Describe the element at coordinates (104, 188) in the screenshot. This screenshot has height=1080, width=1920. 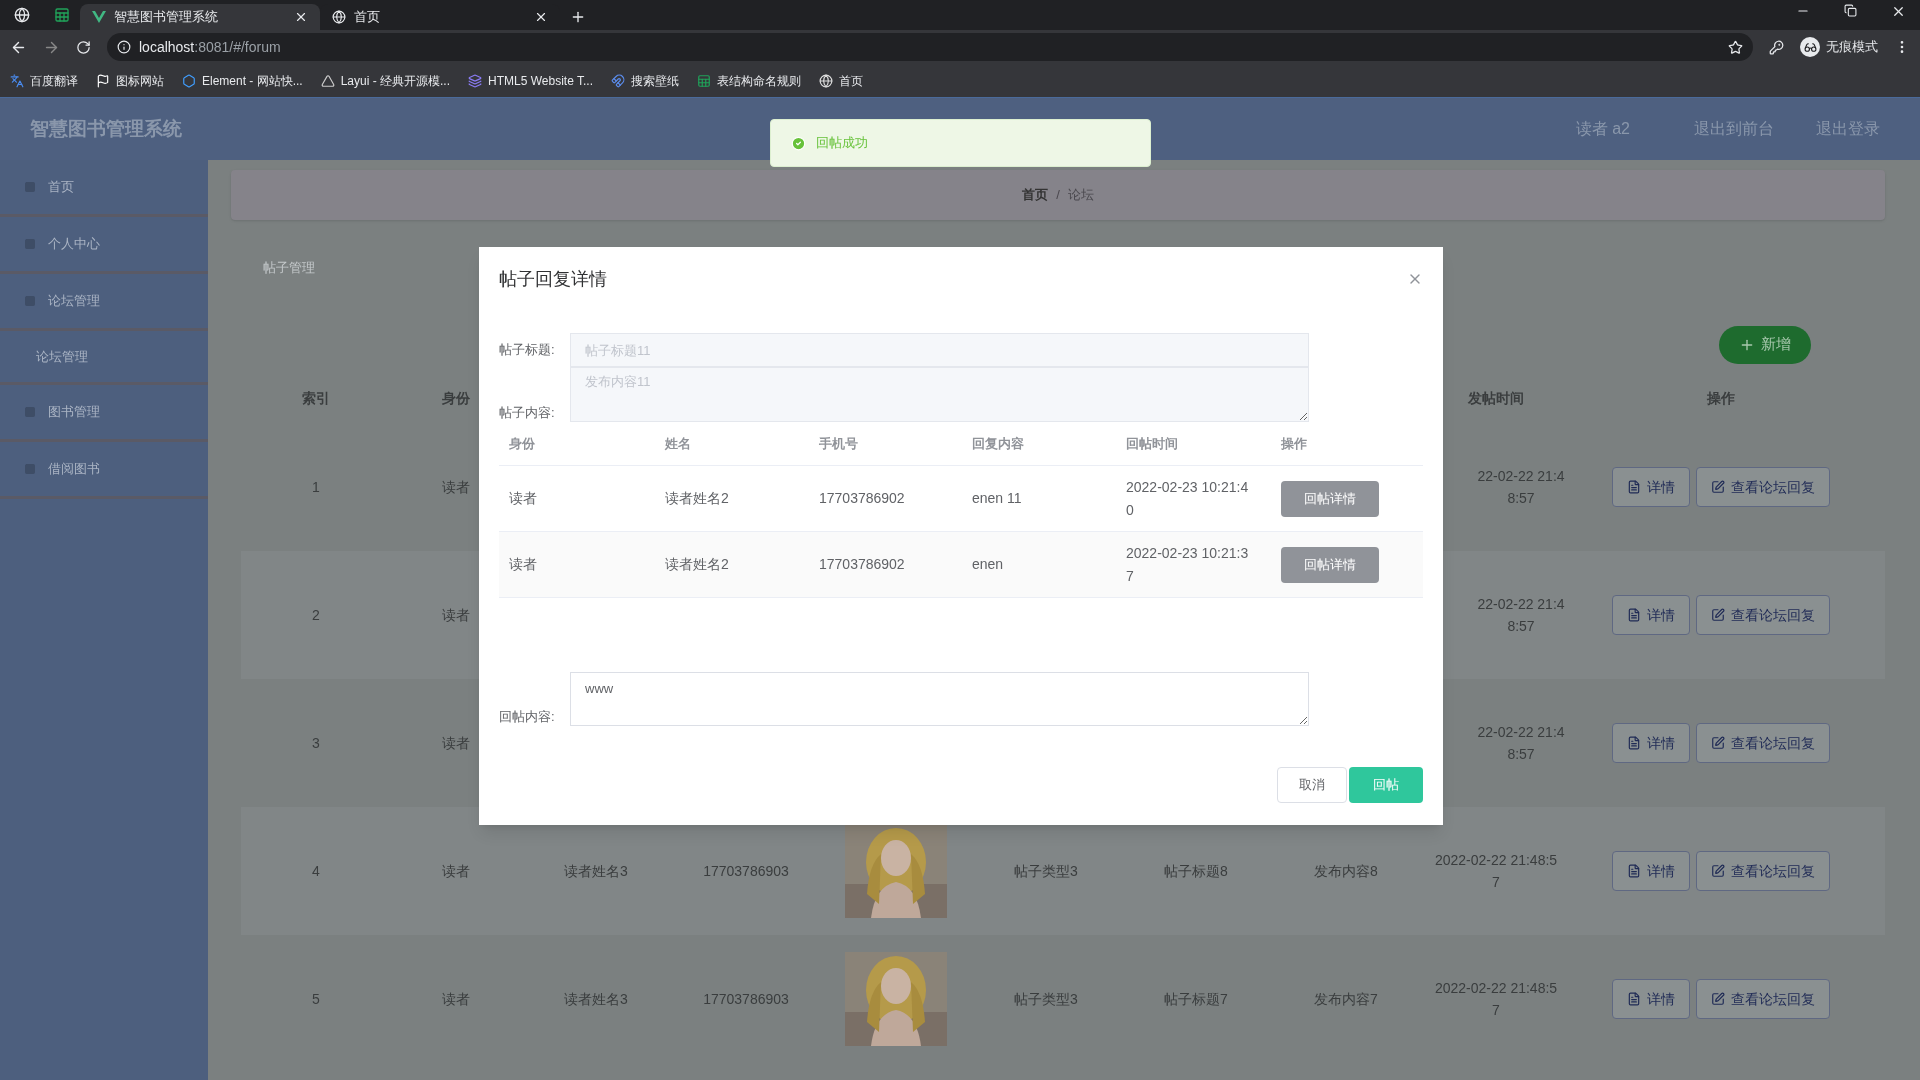
I see `sidebar-item: 首页` at that location.